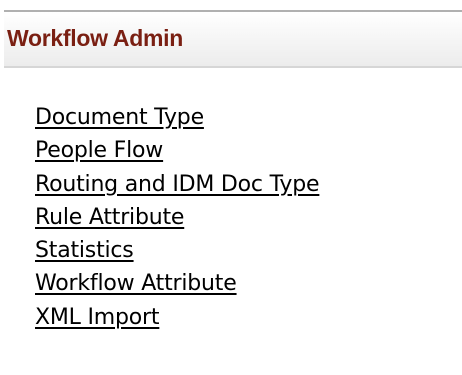 The height and width of the screenshot is (375, 462). Describe the element at coordinates (99, 150) in the screenshot. I see `people-flow-link: People Flow` at that location.